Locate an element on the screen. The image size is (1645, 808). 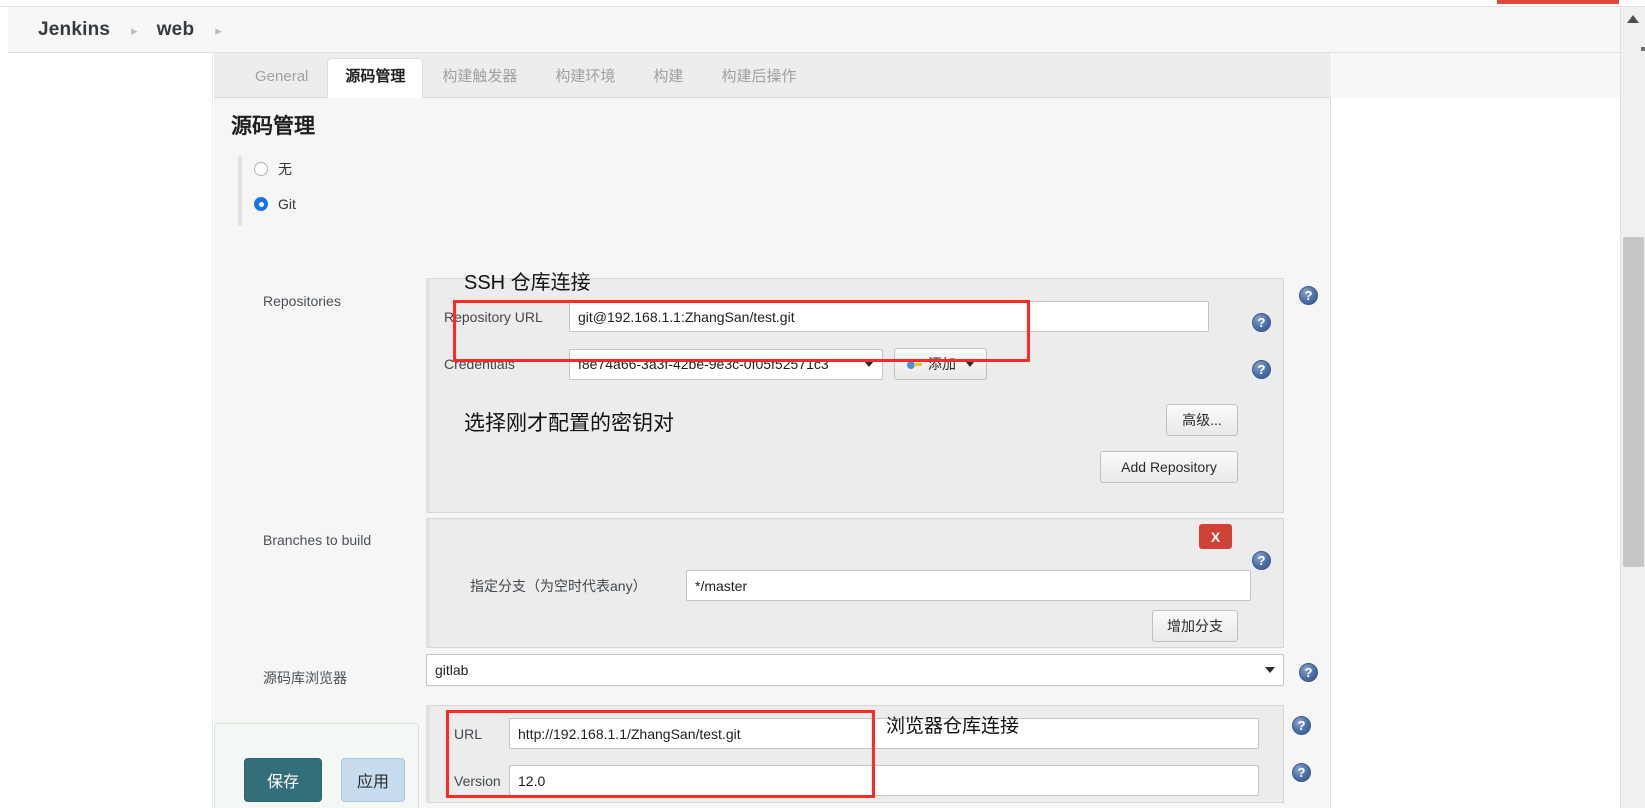
scm-radio-group: 无 Git is located at coordinates (778, 191).